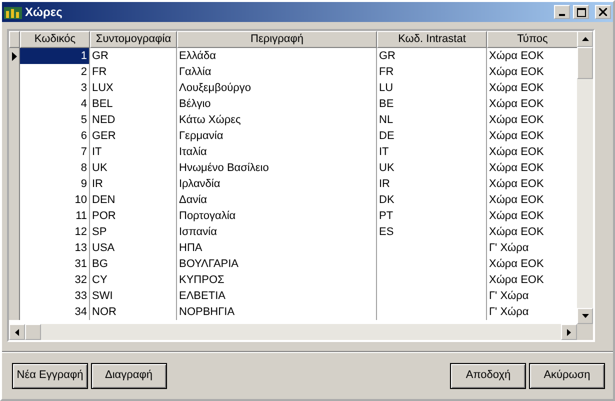 This screenshot has width=615, height=401. Describe the element at coordinates (277, 88) in the screenshot. I see `table-cell: Λουξεμβούργο` at that location.